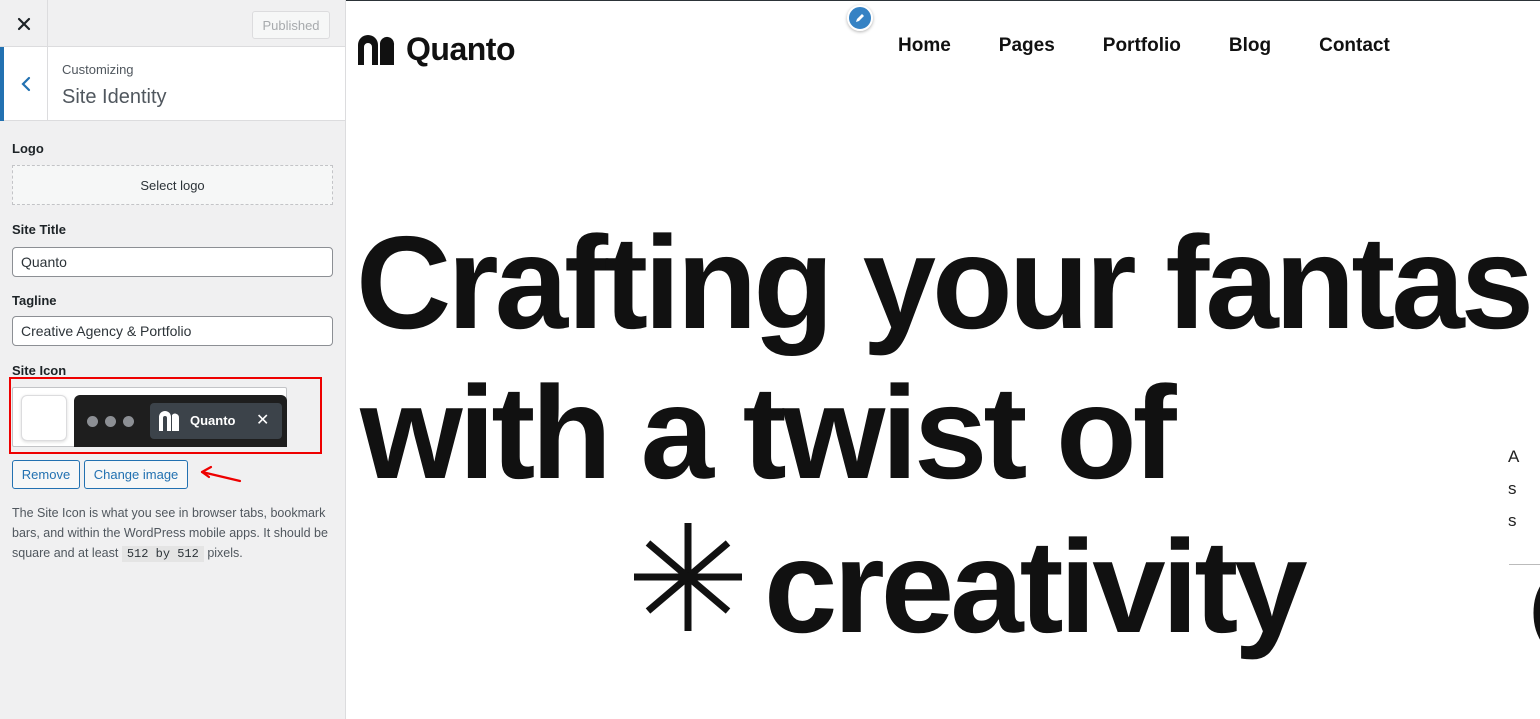 Image resolution: width=1540 pixels, height=719 pixels. Describe the element at coordinates (1535, 607) in the screenshot. I see `side-text-fragment: (` at that location.